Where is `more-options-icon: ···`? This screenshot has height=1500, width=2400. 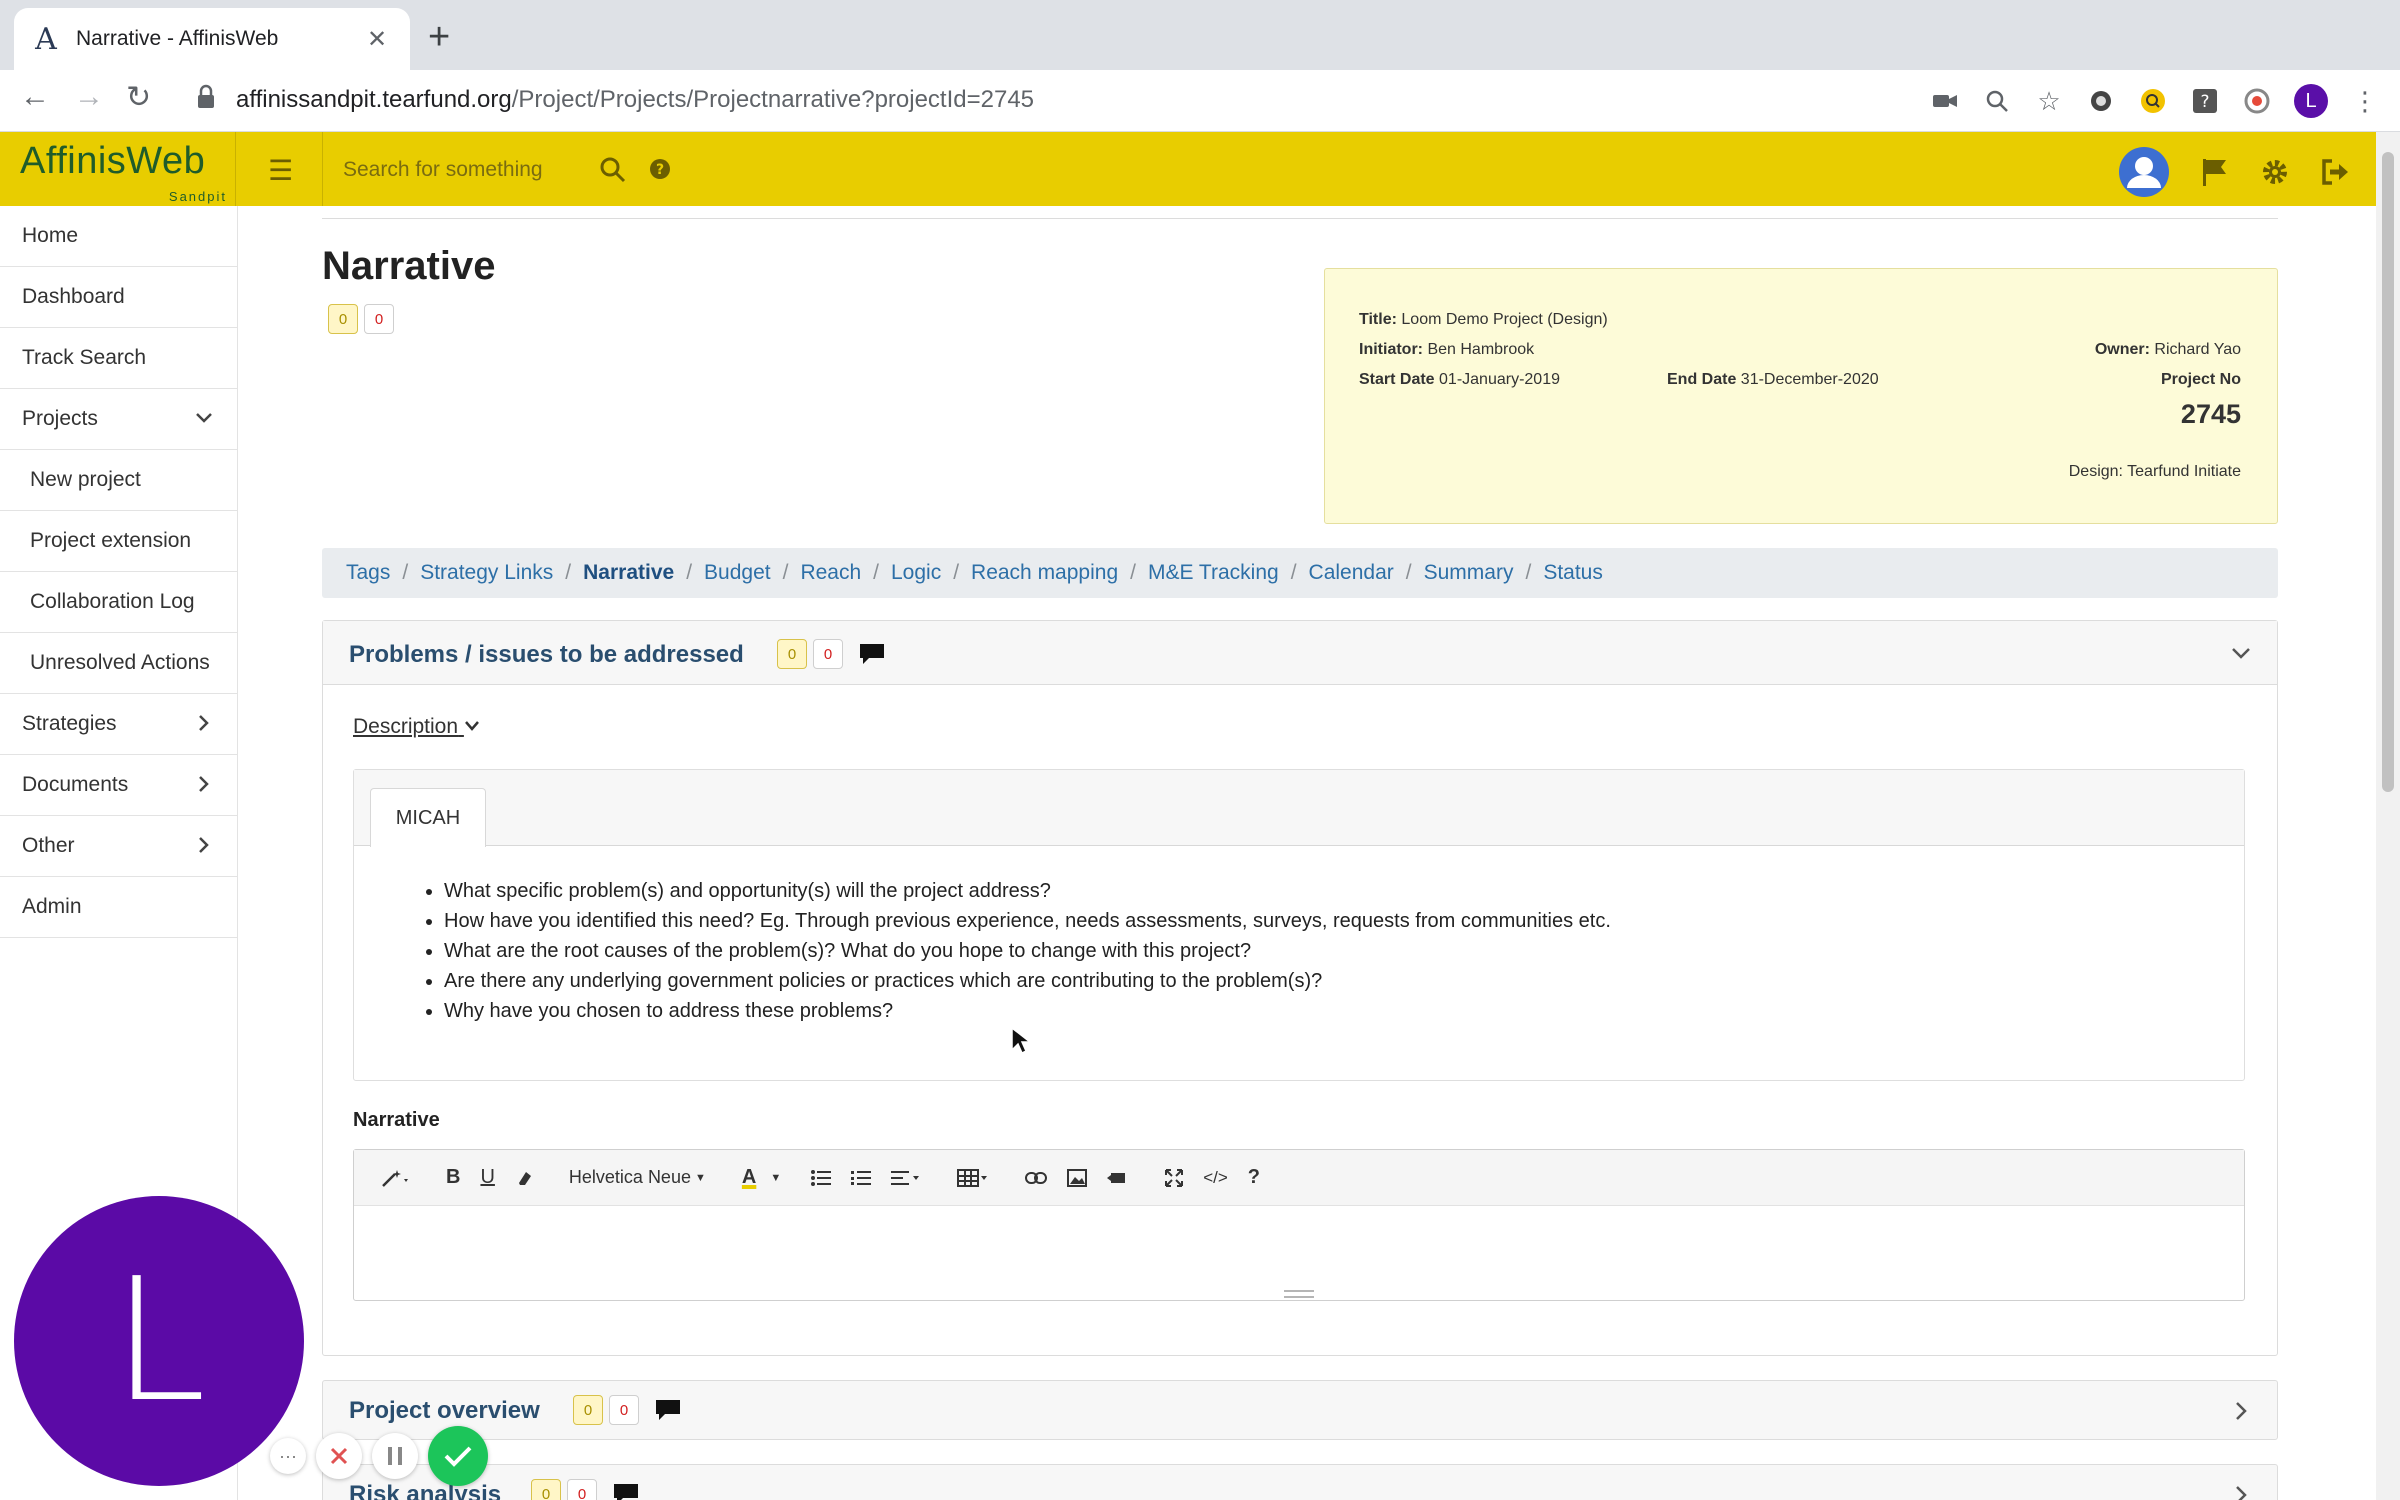 more-options-icon: ··· is located at coordinates (288, 1456).